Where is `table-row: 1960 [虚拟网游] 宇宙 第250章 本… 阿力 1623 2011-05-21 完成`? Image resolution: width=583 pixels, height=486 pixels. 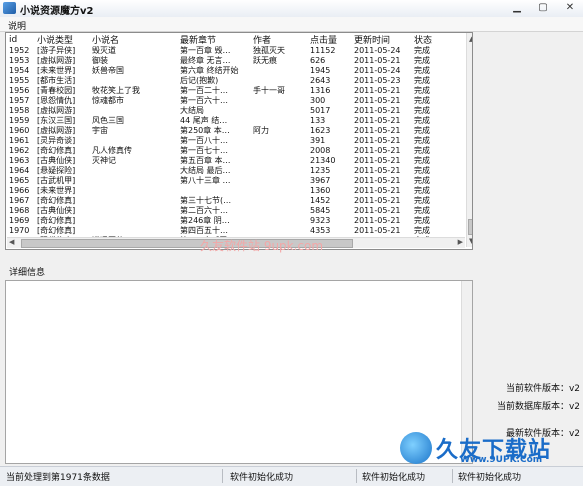 table-row: 1960 [虚拟网游] 宇宙 第250章 本… 阿力 1623 2011-05-21 完成 is located at coordinates (236, 131).